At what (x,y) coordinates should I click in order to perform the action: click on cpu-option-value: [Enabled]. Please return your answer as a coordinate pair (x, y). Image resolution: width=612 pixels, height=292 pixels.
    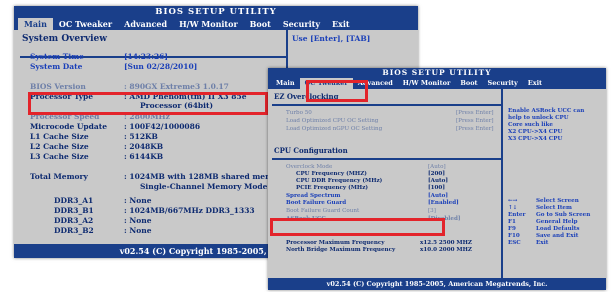
    Looking at the image, I should click on (443, 203).